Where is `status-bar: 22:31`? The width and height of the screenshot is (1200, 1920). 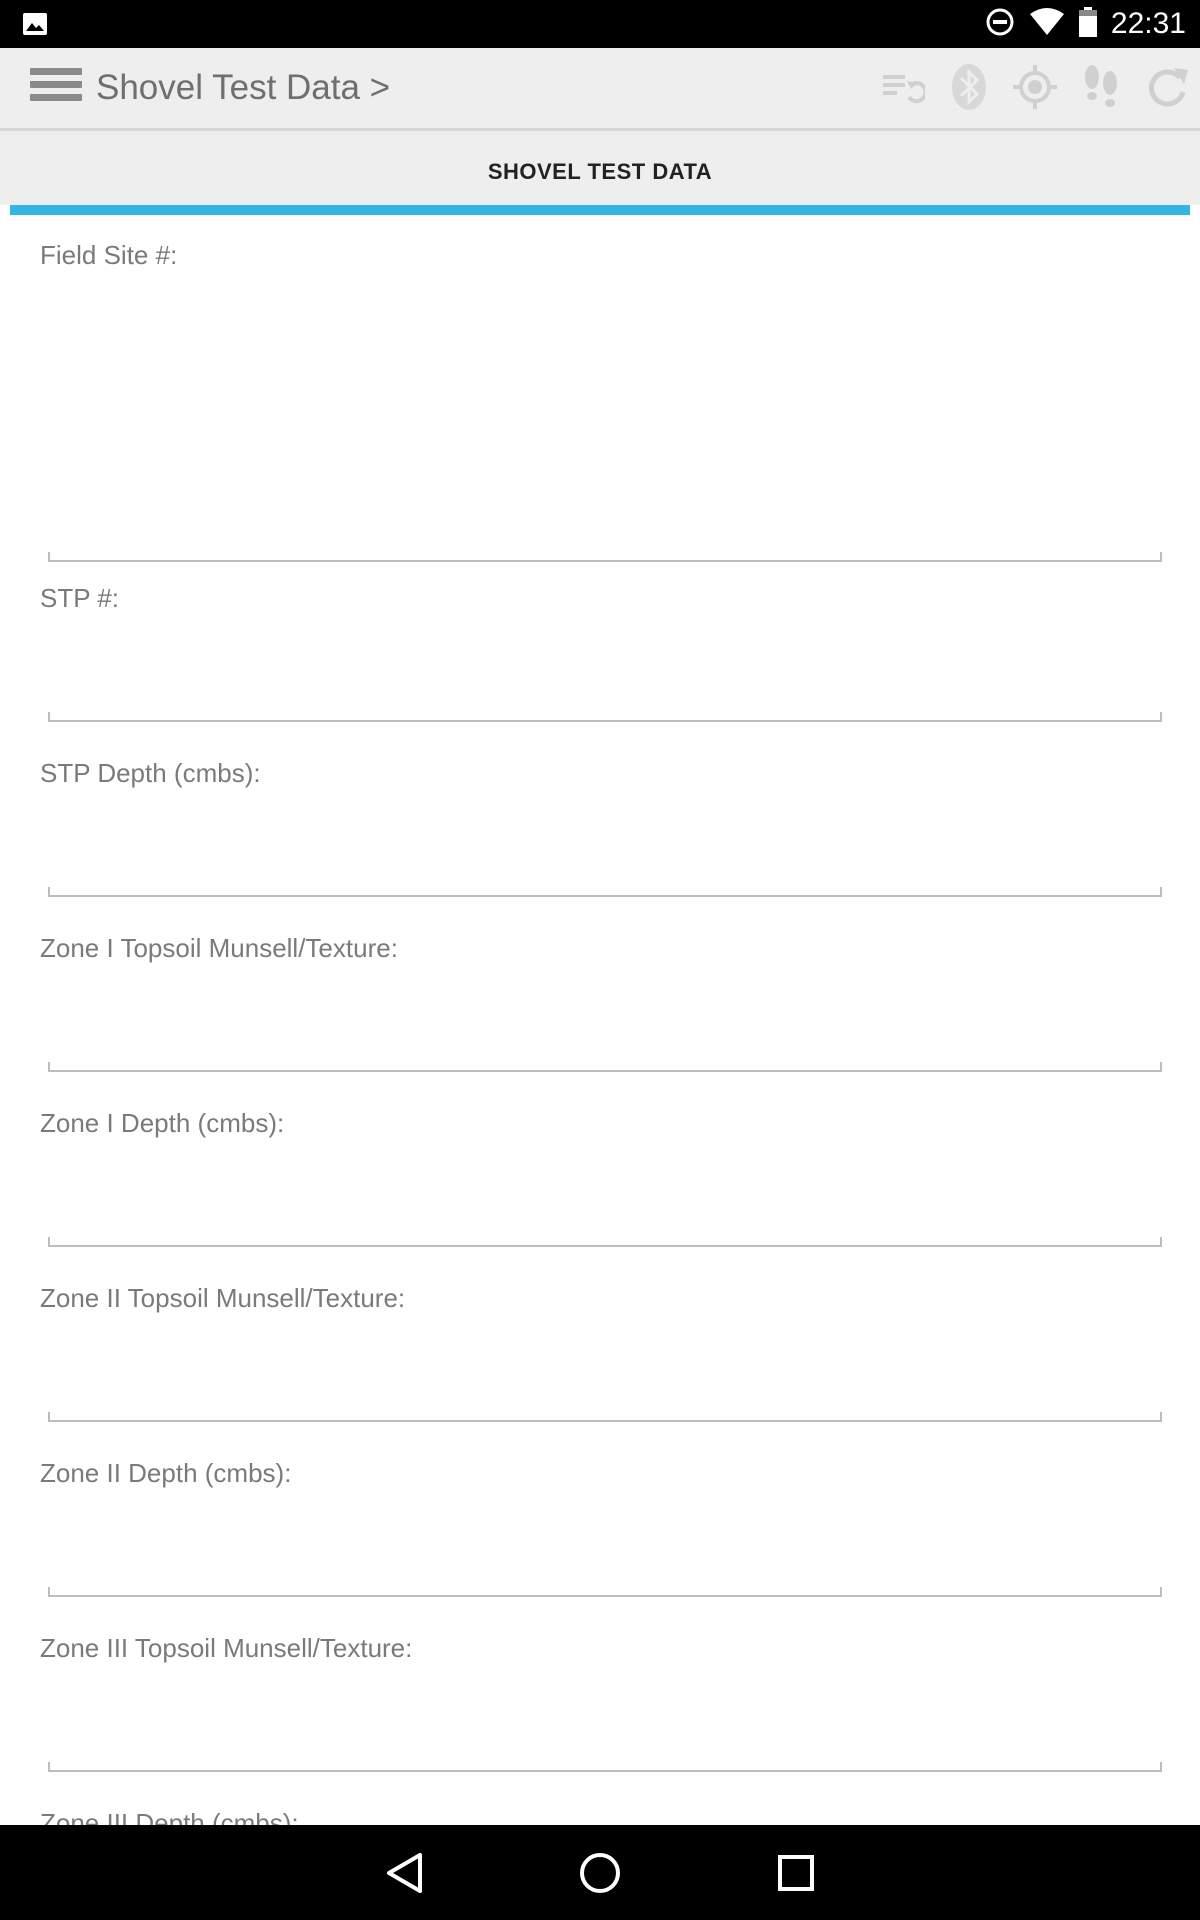
status-bar: 22:31 is located at coordinates (600, 24).